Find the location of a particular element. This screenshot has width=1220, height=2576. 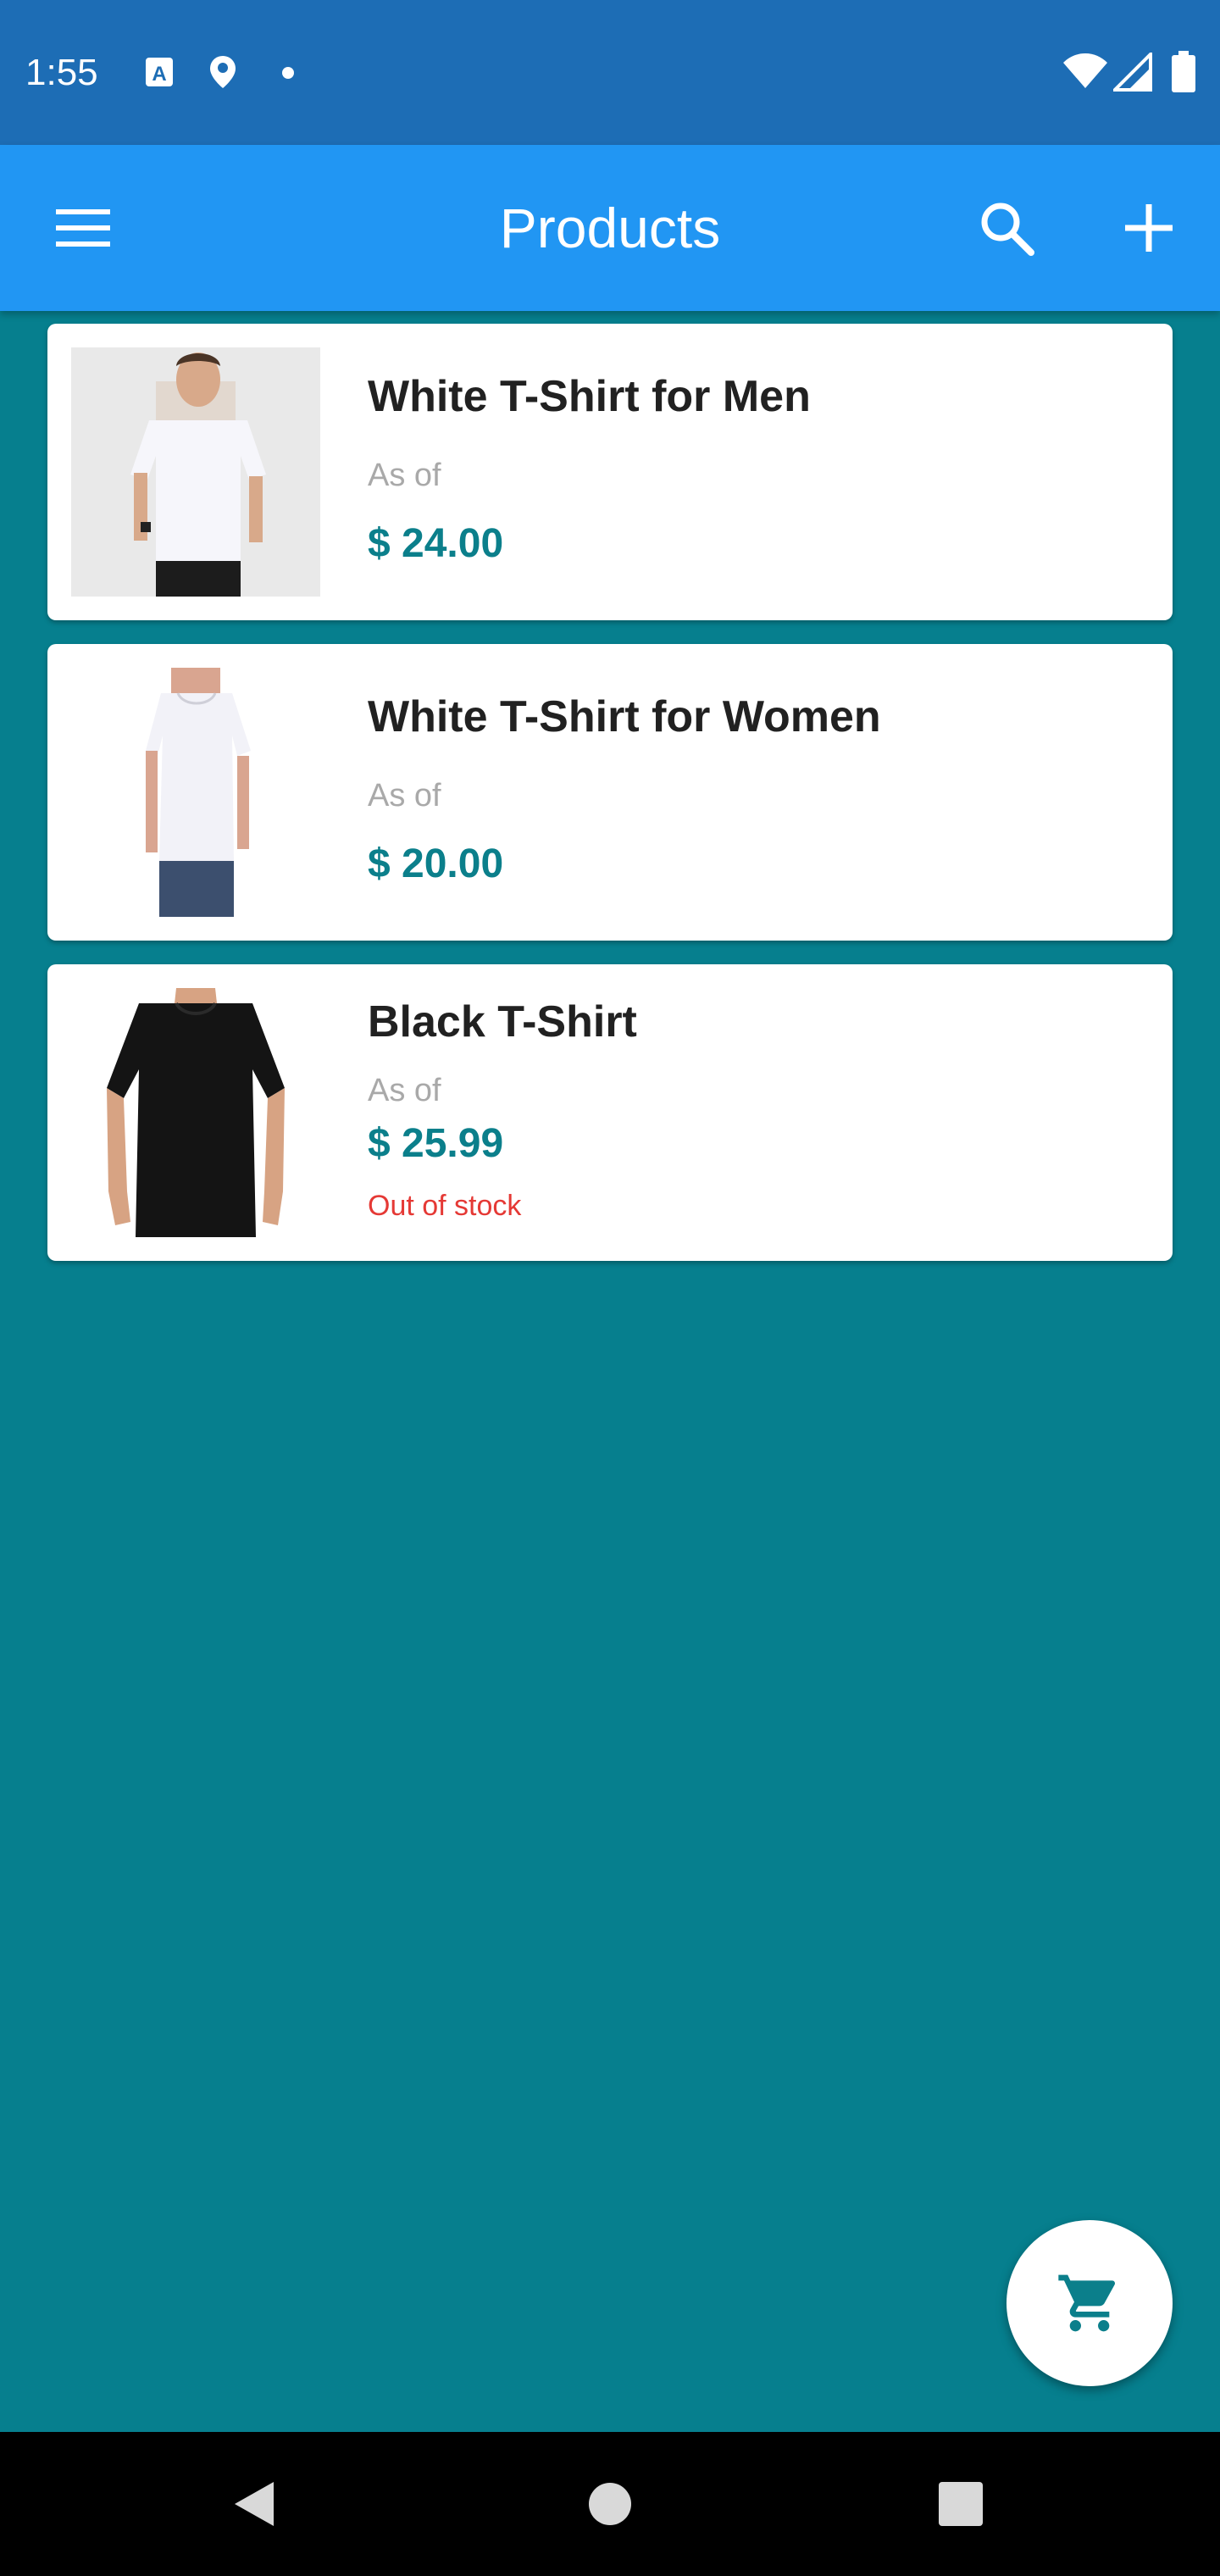

nav-home-button is located at coordinates (610, 2504).